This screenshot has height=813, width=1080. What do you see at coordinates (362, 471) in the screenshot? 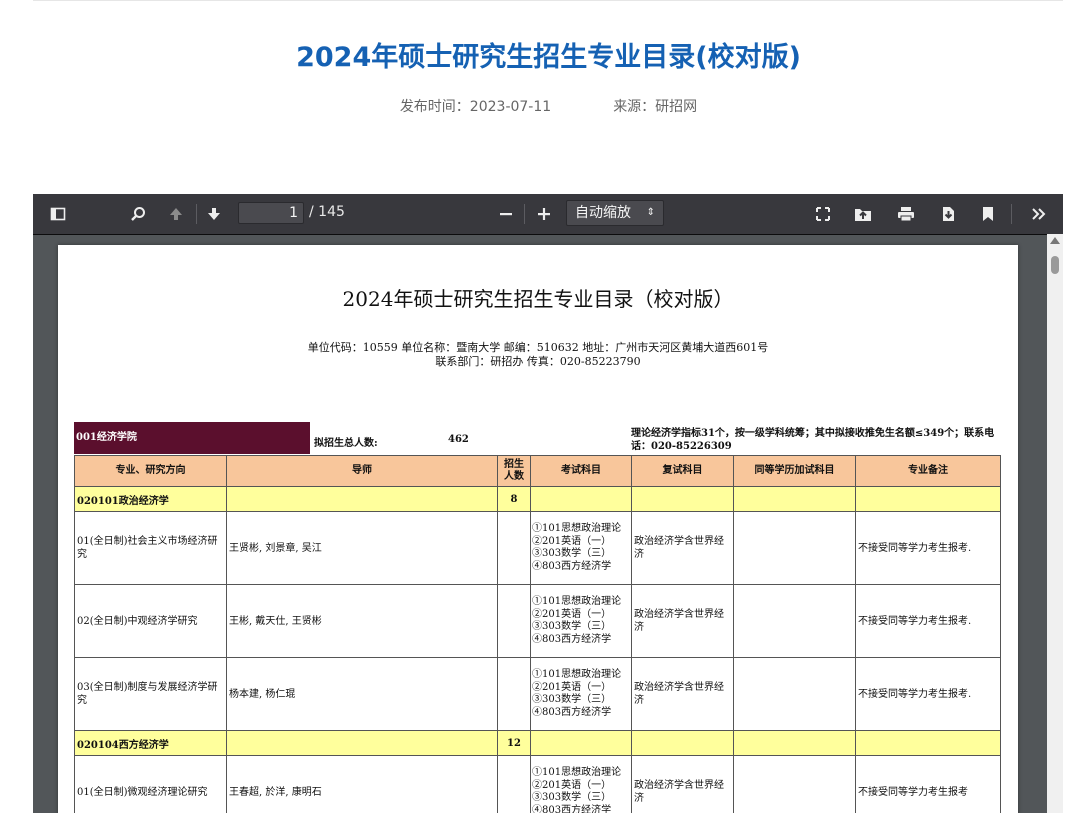
I see `header-cell: 导师` at bounding box center [362, 471].